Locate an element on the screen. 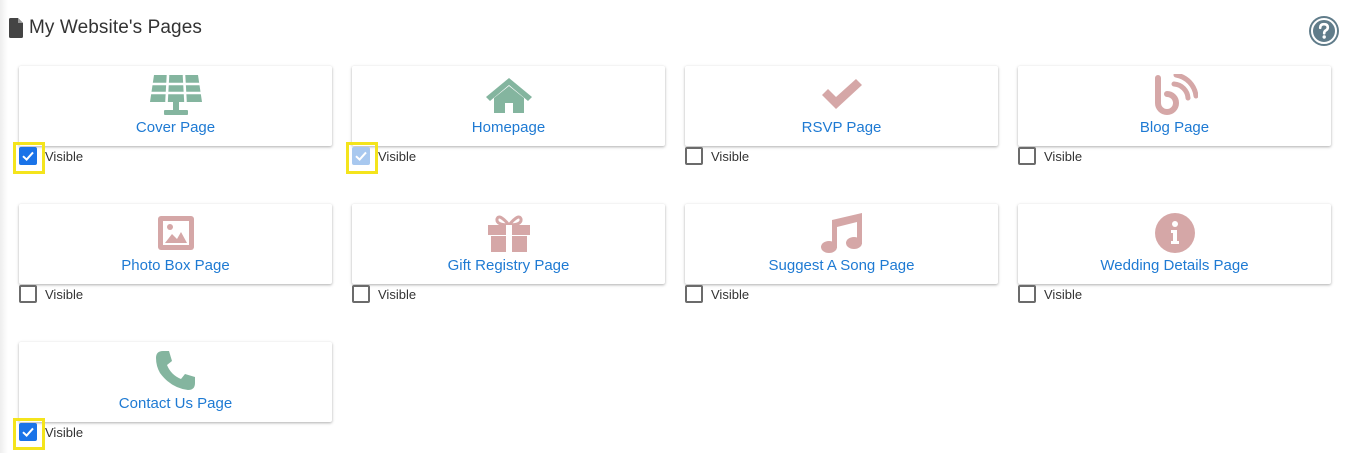  help-button is located at coordinates (1324, 31).